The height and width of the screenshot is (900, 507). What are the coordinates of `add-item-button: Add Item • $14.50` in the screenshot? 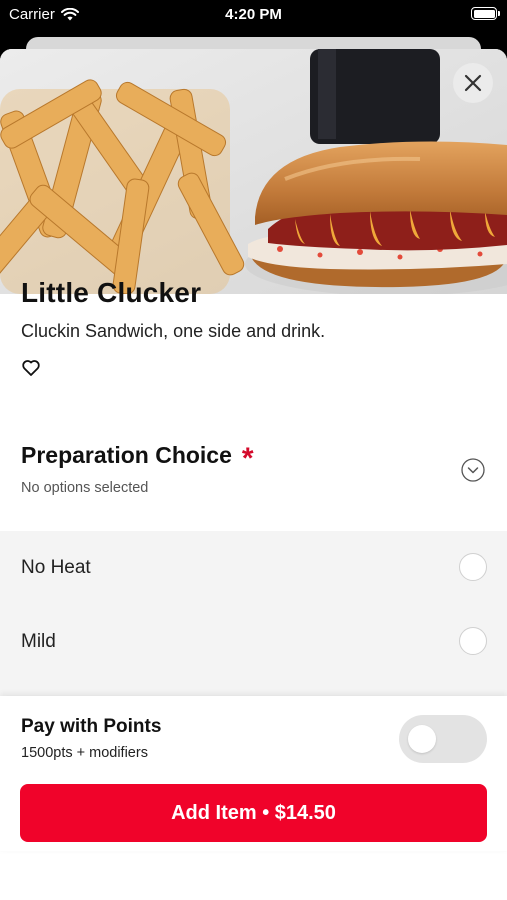 It's located at (253, 813).